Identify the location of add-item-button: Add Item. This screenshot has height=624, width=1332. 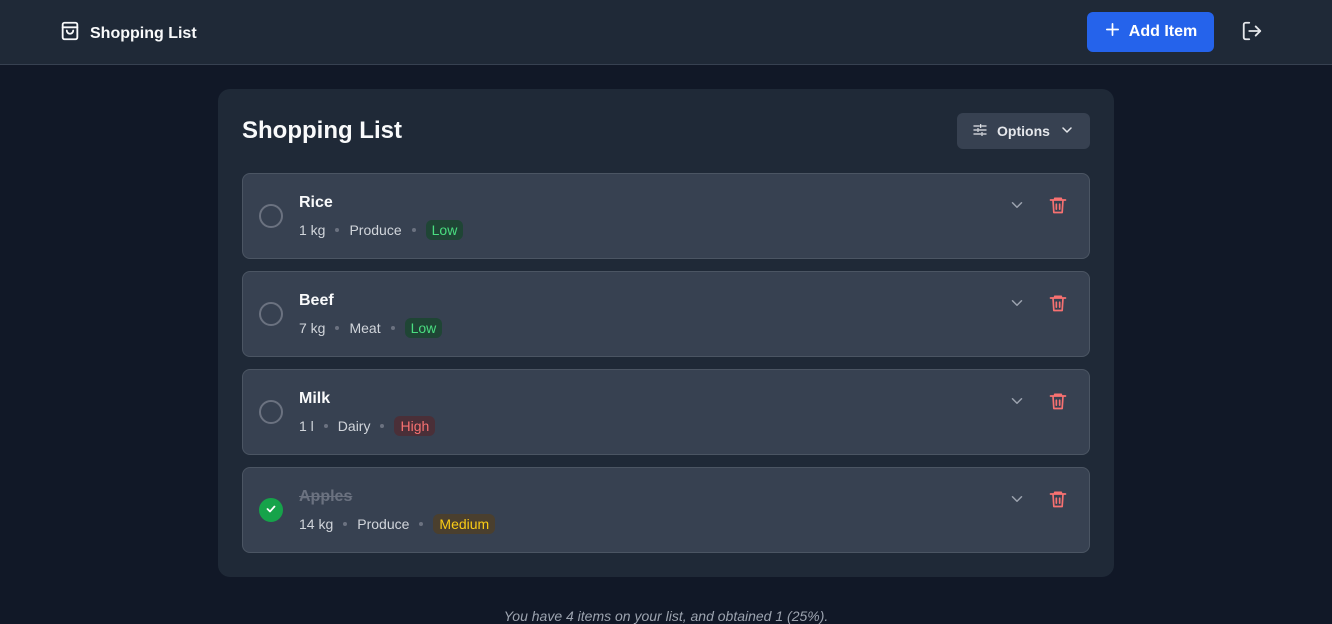
(1150, 32).